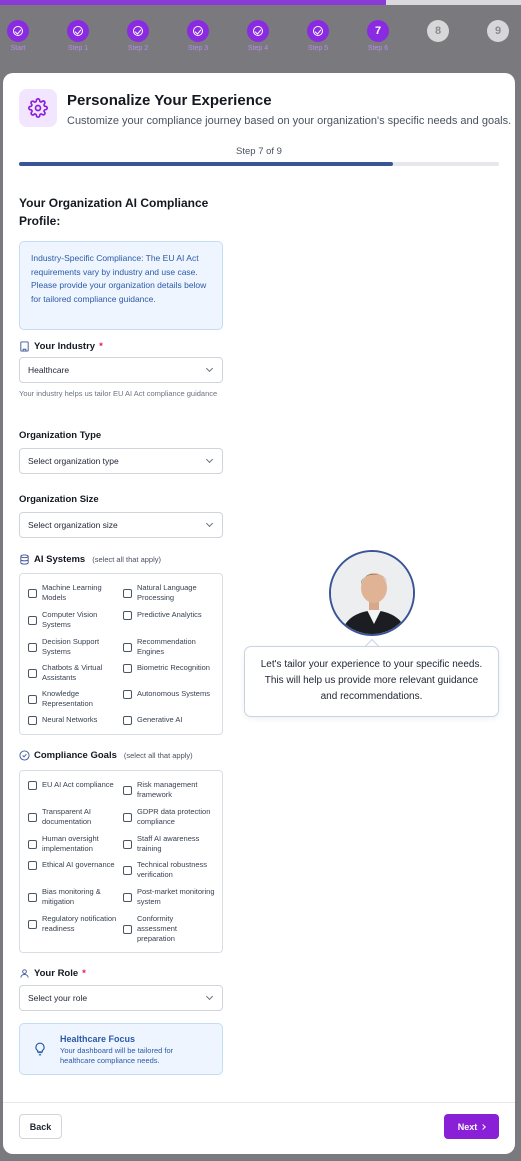 This screenshot has height=1161, width=521. I want to click on top-progress-fill, so click(193, 2).